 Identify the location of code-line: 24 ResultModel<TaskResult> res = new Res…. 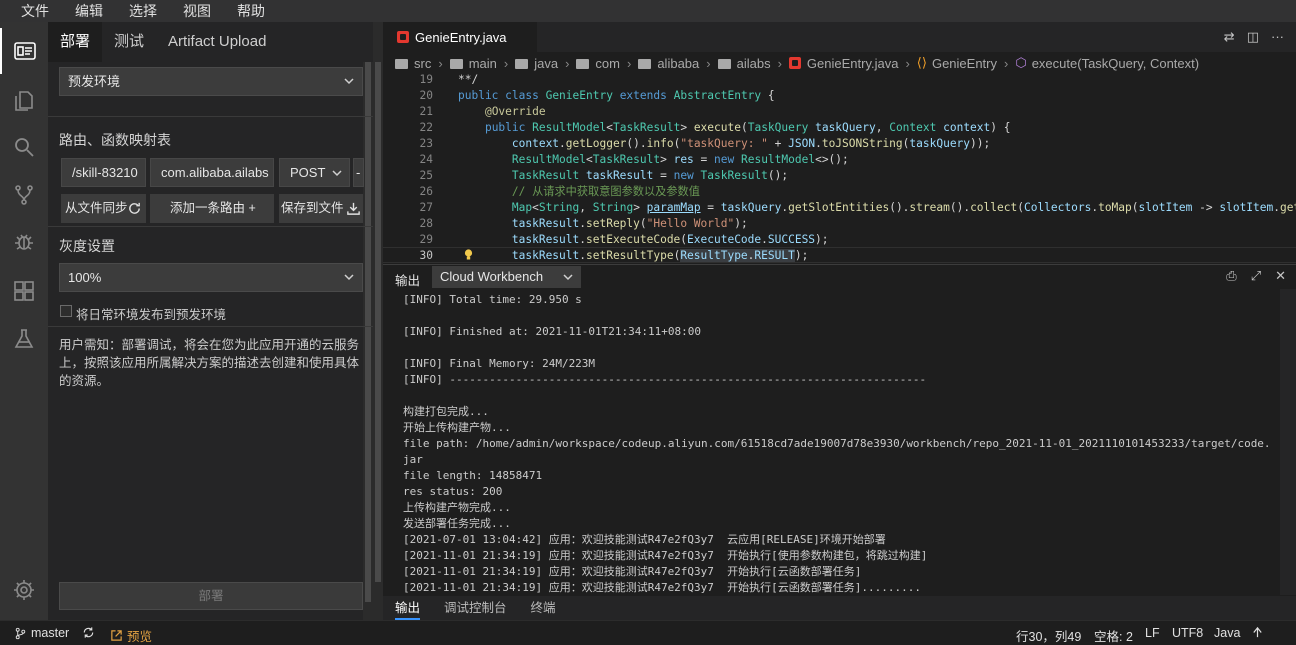
(634, 159).